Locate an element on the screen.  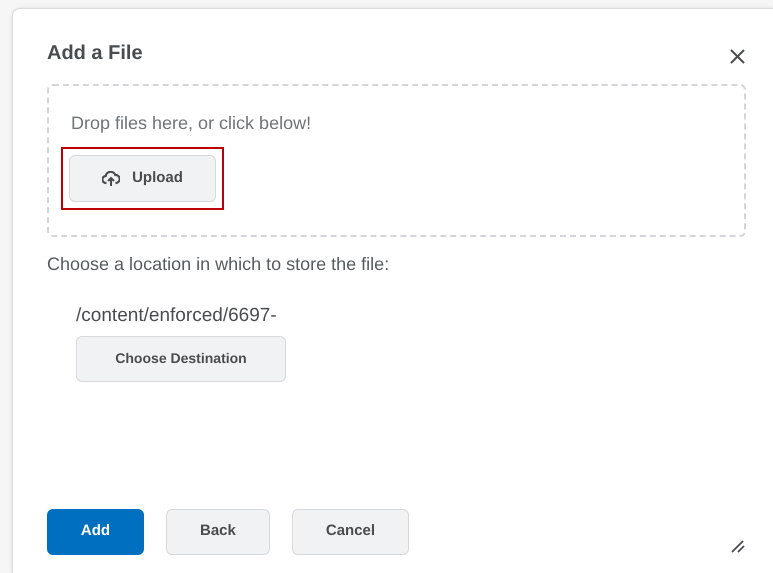
upload-button: Upload is located at coordinates (142, 178).